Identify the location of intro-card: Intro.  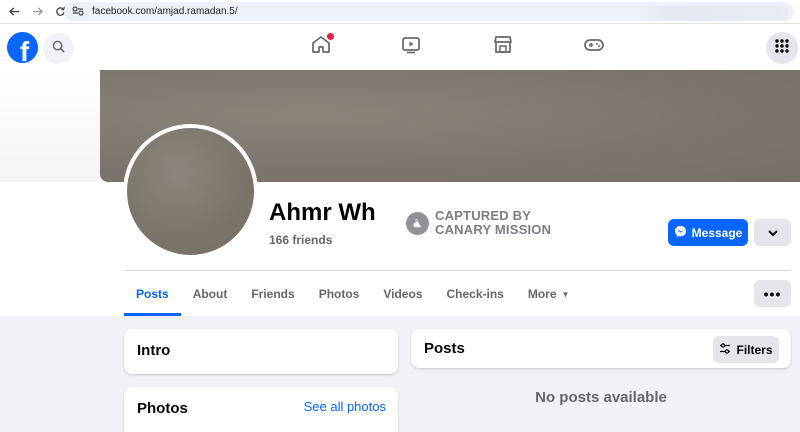
(261, 351).